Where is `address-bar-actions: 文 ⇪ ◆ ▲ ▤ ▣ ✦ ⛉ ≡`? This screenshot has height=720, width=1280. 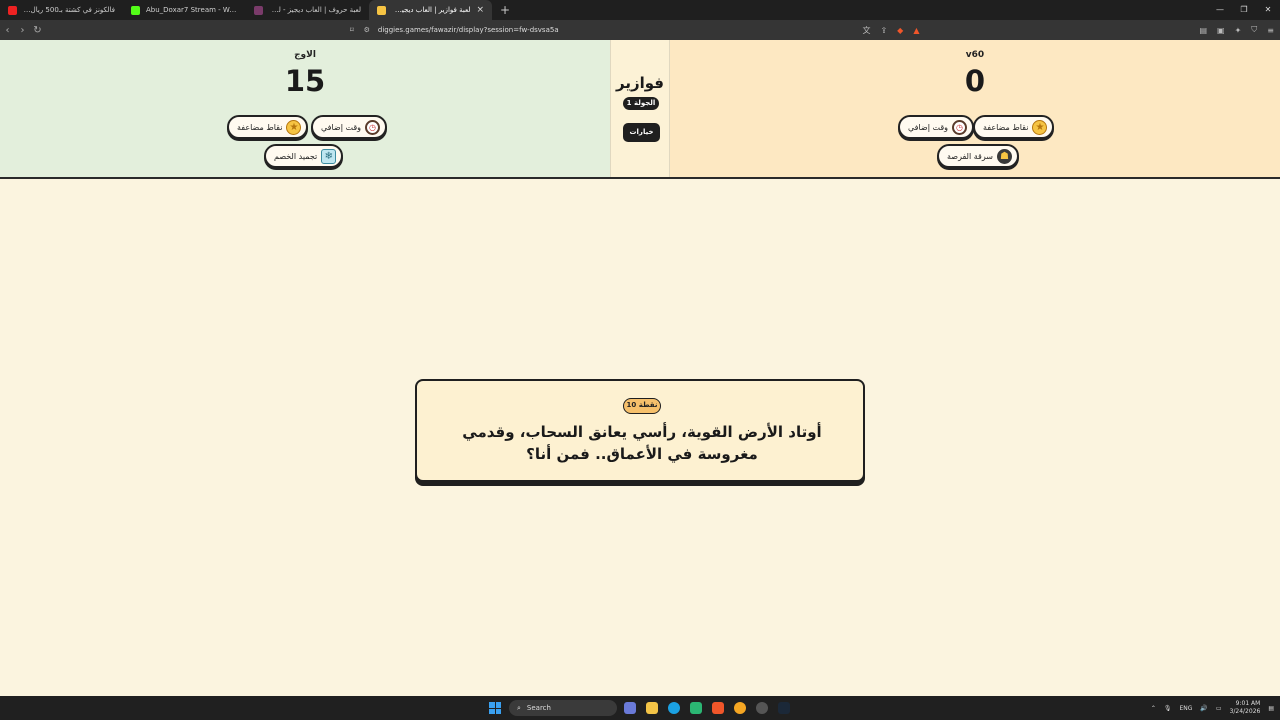
address-bar-actions: 文 ⇪ ◆ ▲ ▤ ▣ ✦ ⛉ ≡ is located at coordinates (1068, 30).